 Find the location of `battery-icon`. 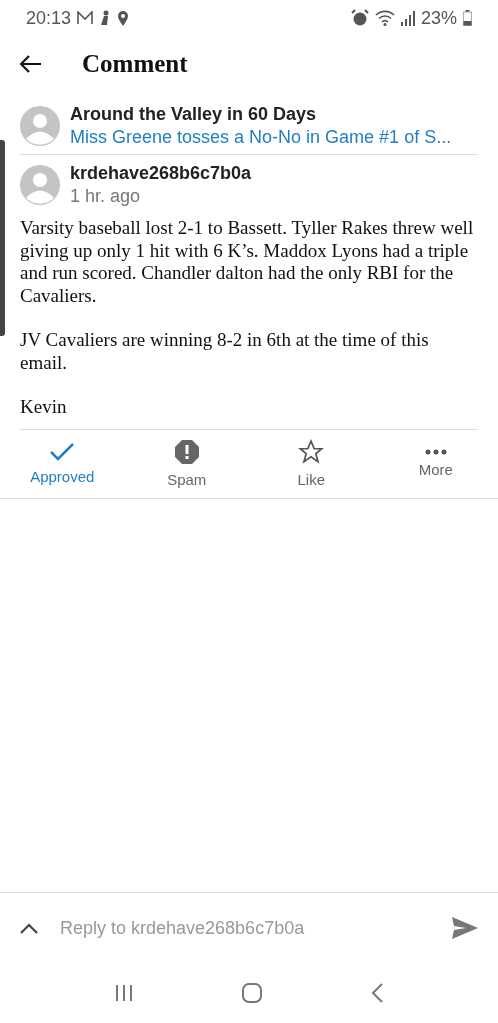

battery-icon is located at coordinates (467, 18).